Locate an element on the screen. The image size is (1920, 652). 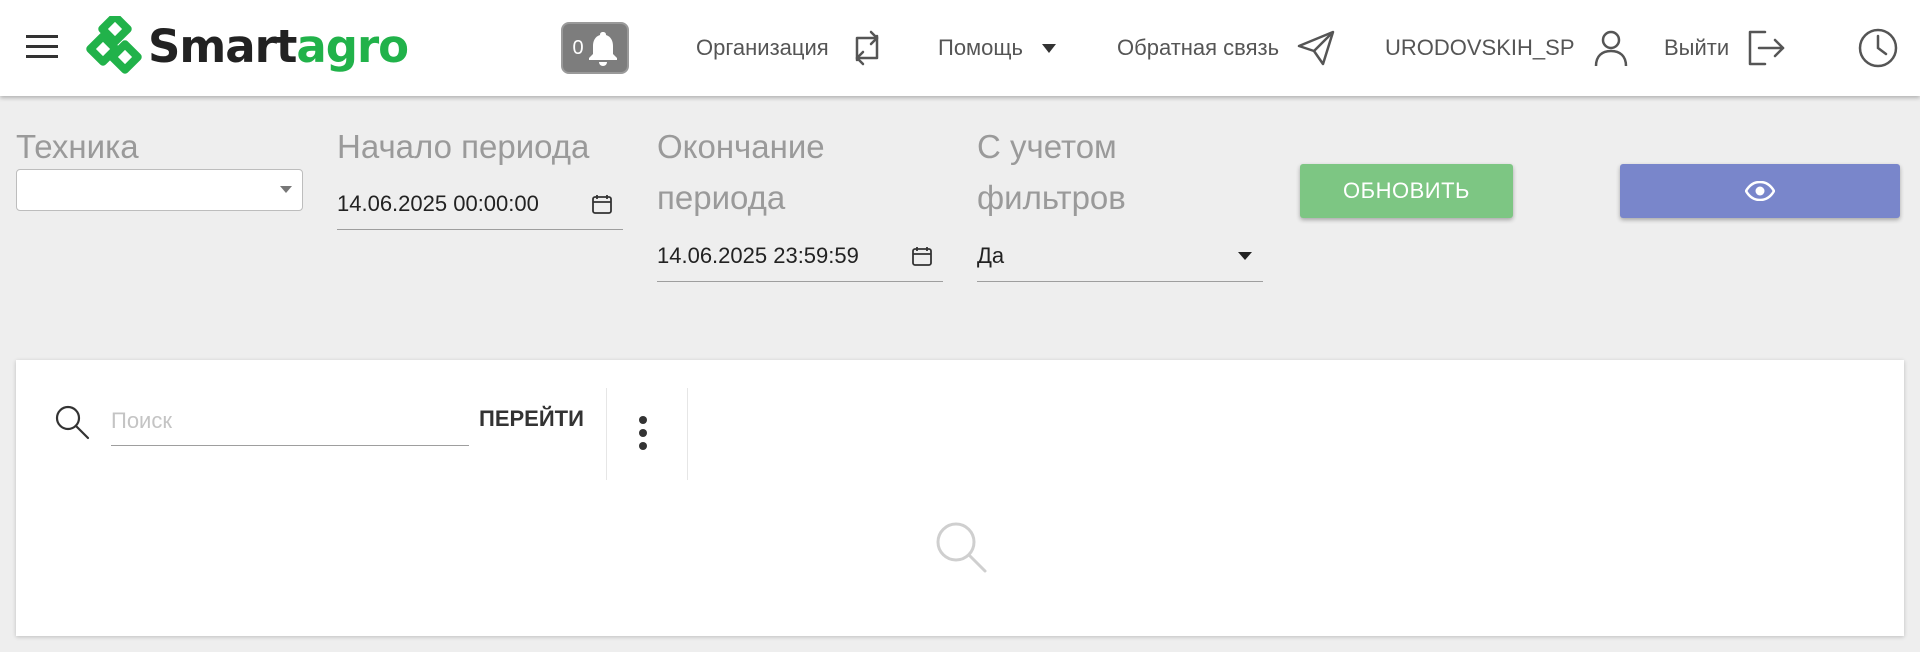
username-label: URODOVSKIH_SP is located at coordinates (1480, 47).